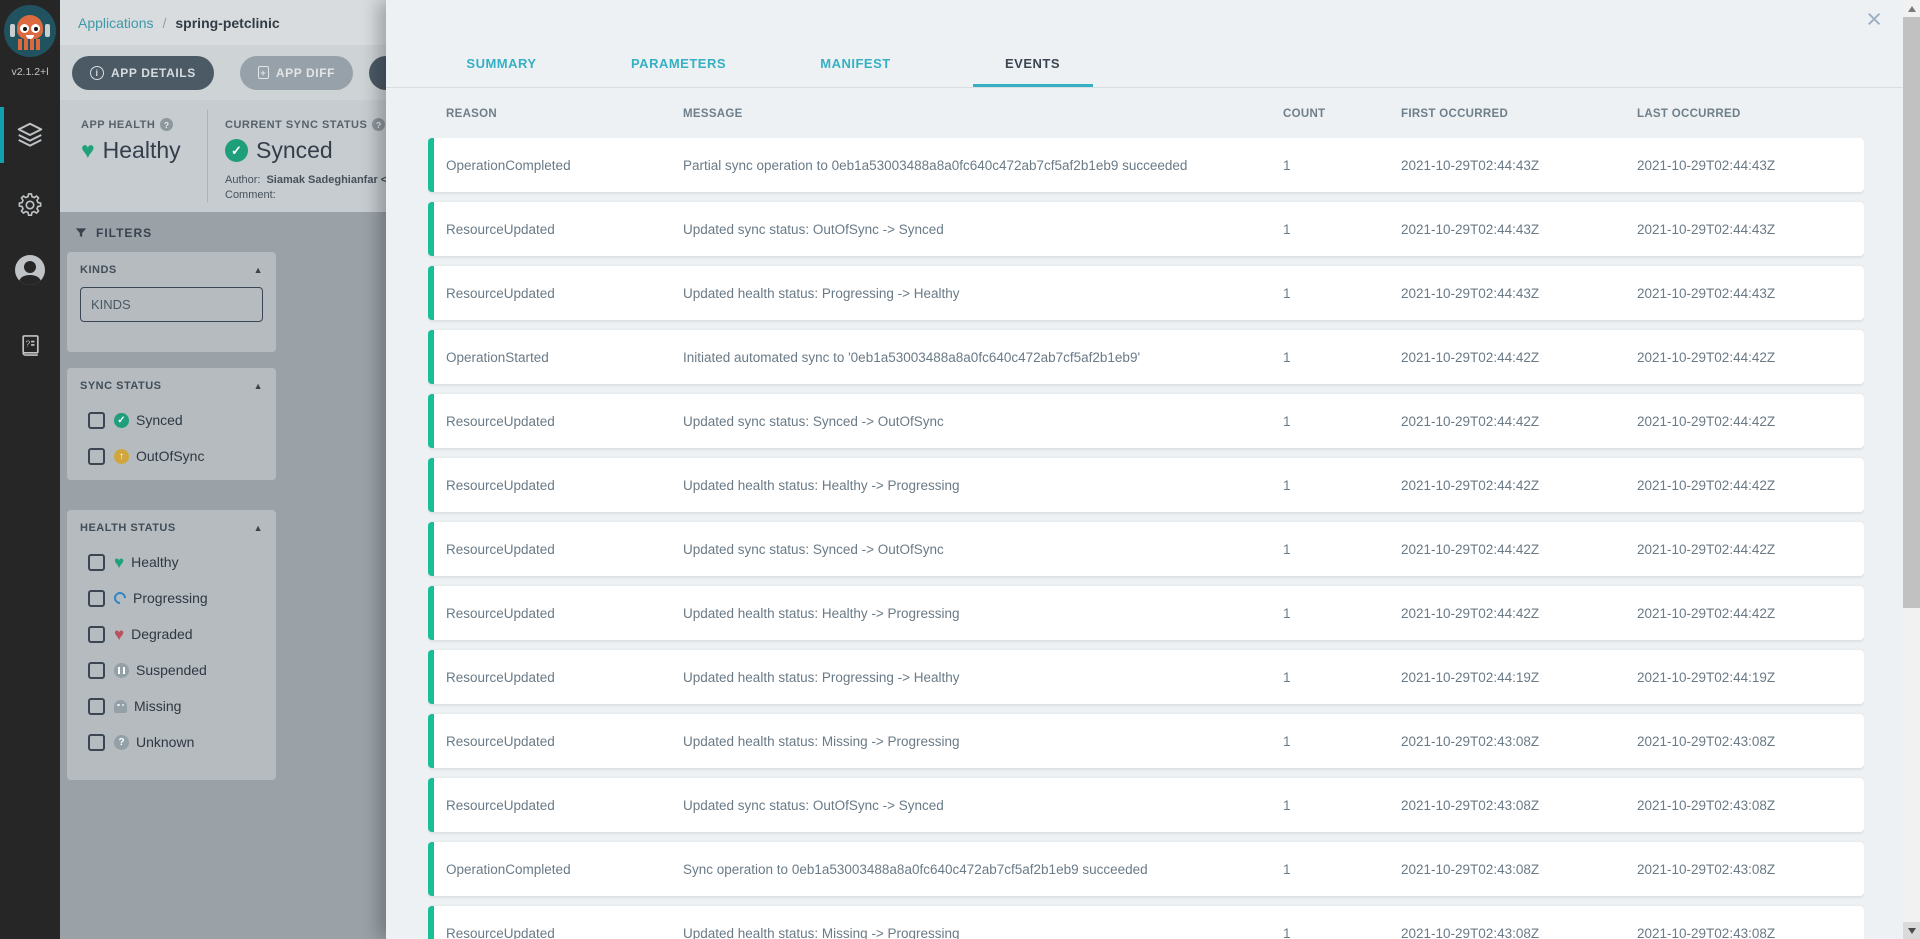  I want to click on filter-option-synced: ✓ Synced, so click(171, 420).